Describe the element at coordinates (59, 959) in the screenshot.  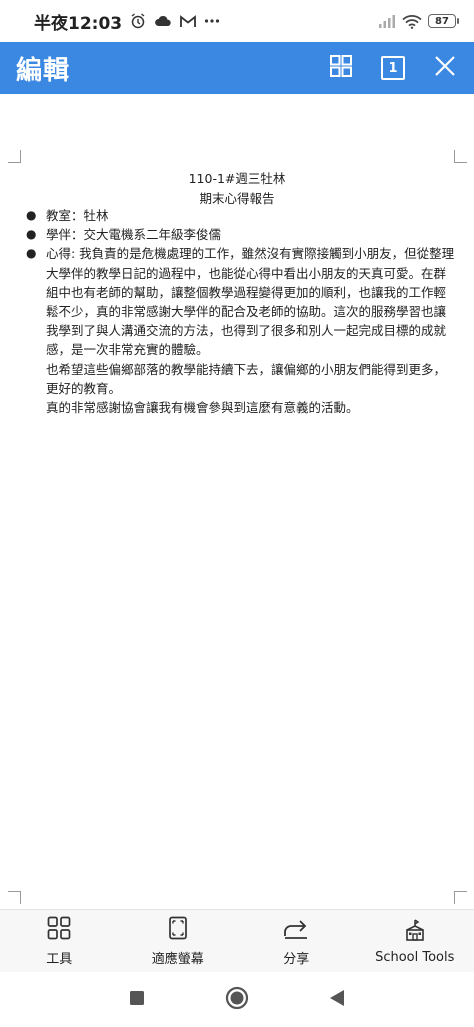
I see `tools-label: 工具` at that location.